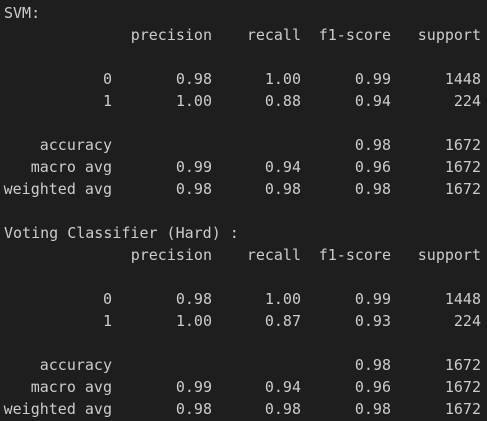 This screenshot has height=421, width=487. What do you see at coordinates (22, 13) in the screenshot?
I see `report-title-text: SVM:` at bounding box center [22, 13].